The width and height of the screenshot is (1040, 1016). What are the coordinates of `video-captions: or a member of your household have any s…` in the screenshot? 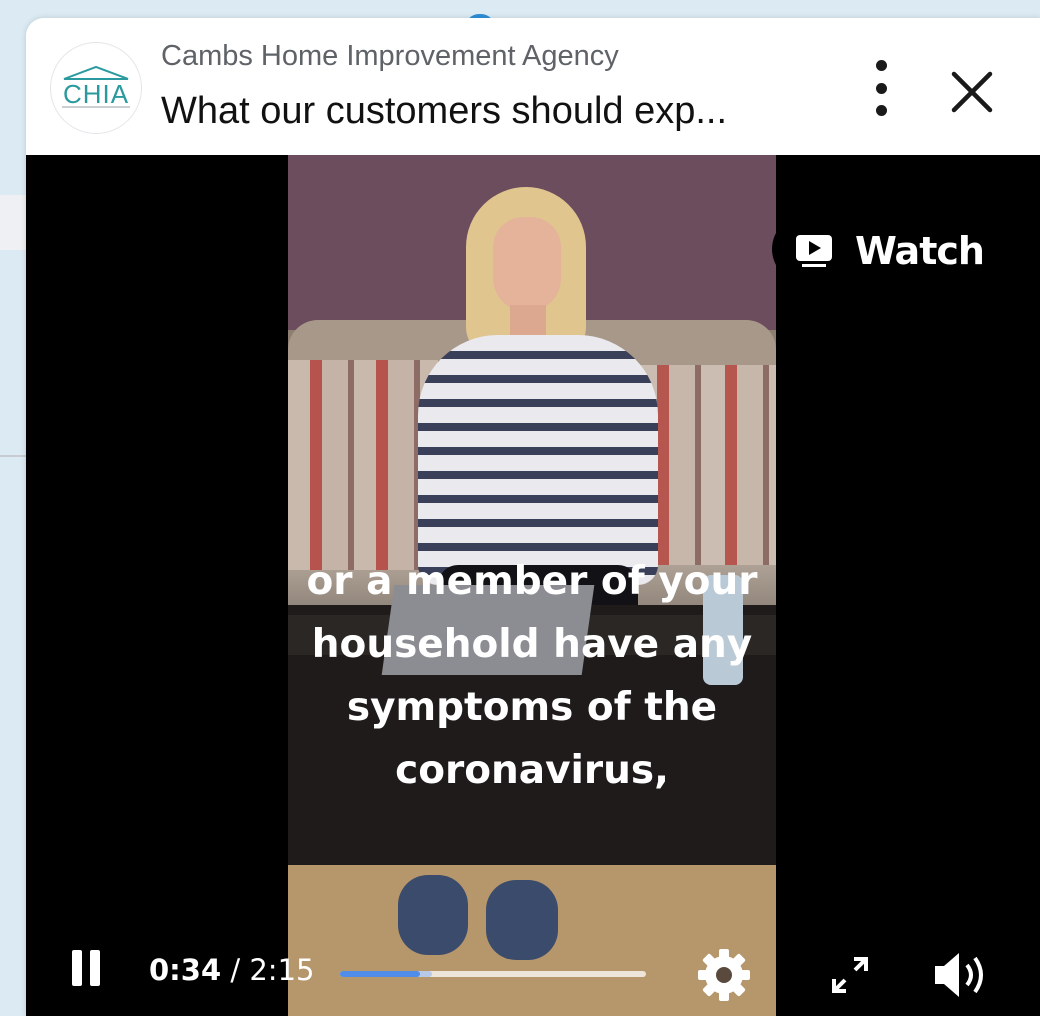 It's located at (532, 676).